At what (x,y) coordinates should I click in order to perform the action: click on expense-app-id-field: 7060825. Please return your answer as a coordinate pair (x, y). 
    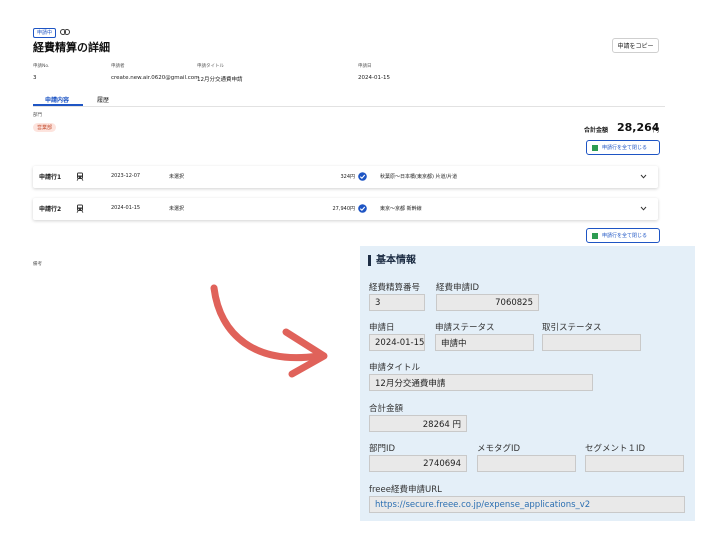
    Looking at the image, I should click on (487, 302).